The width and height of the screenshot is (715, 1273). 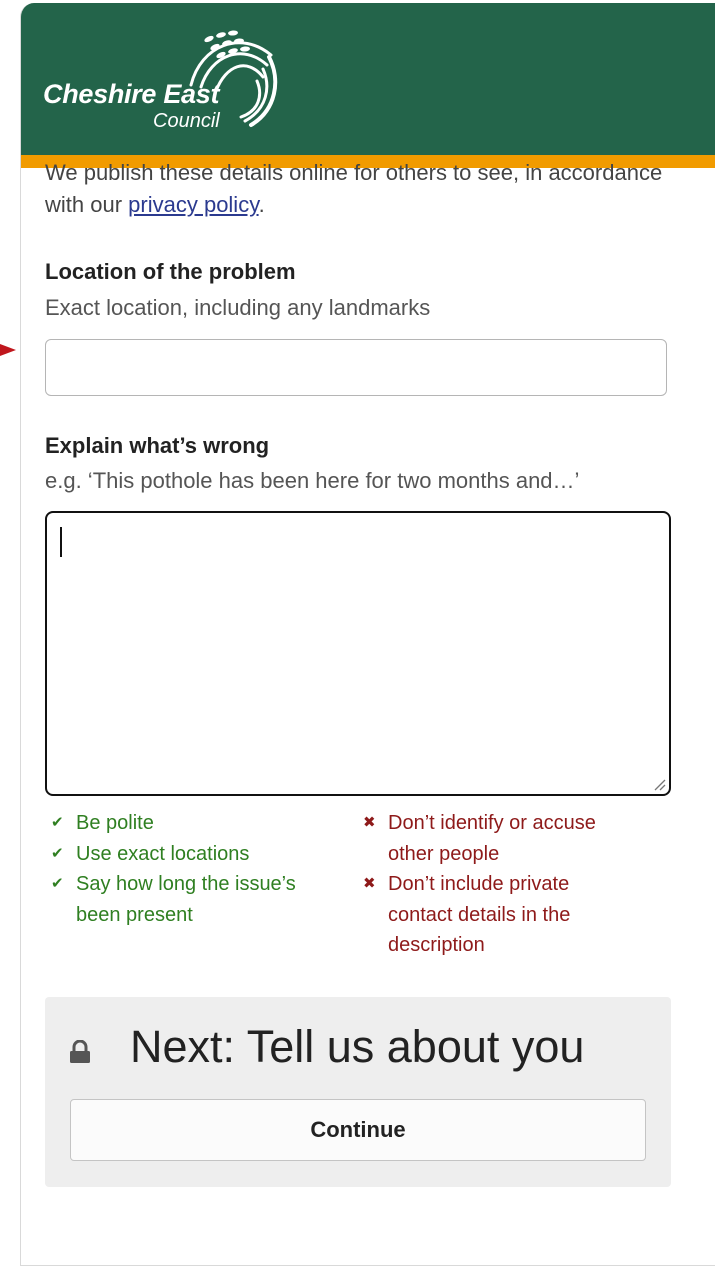 What do you see at coordinates (358, 1092) in the screenshot?
I see `next-step-panel: Next: Tell us about you Continue` at bounding box center [358, 1092].